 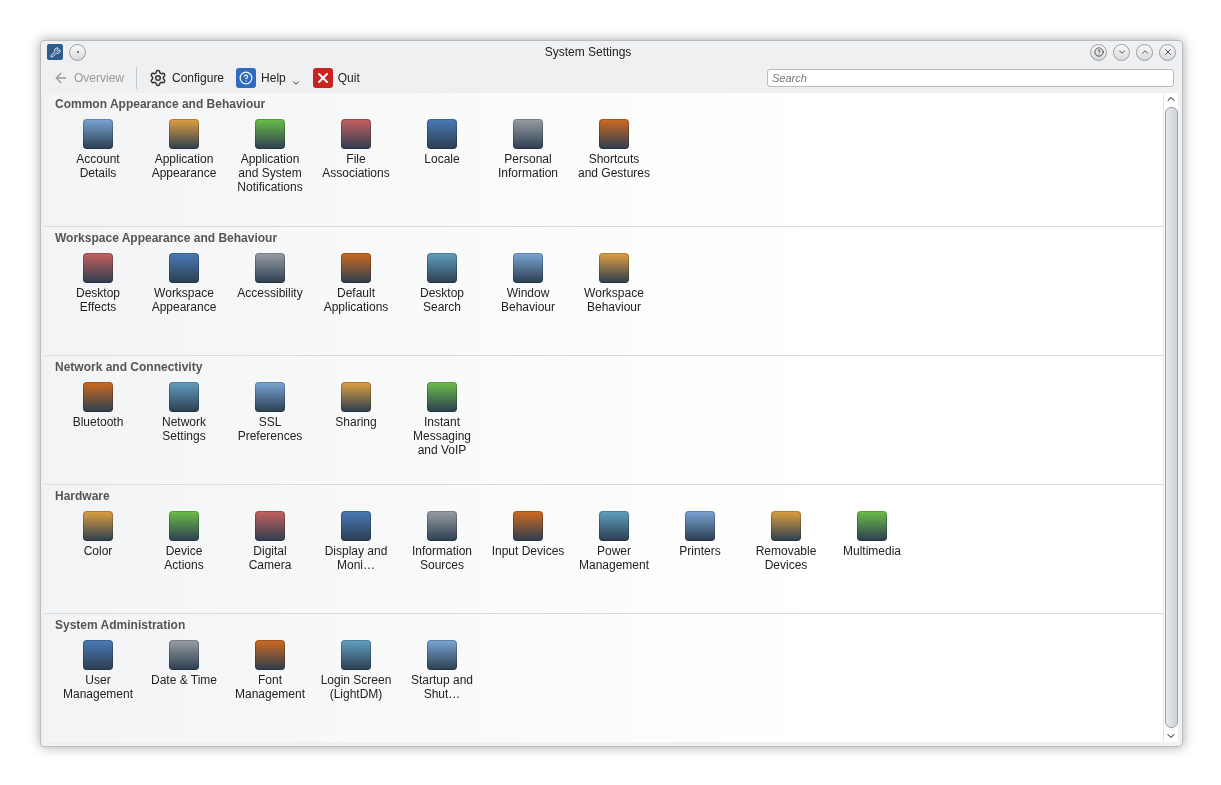 I want to click on category-title: Hardware, so click(x=83, y=495).